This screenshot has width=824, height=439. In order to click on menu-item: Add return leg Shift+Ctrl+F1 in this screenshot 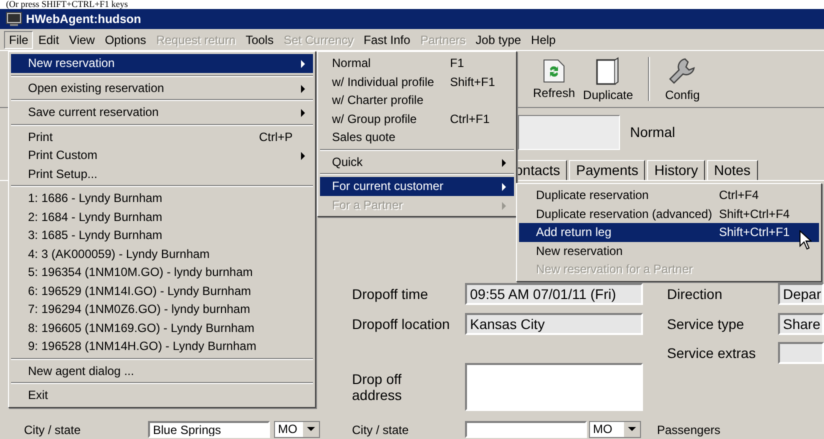, I will do `click(669, 232)`.